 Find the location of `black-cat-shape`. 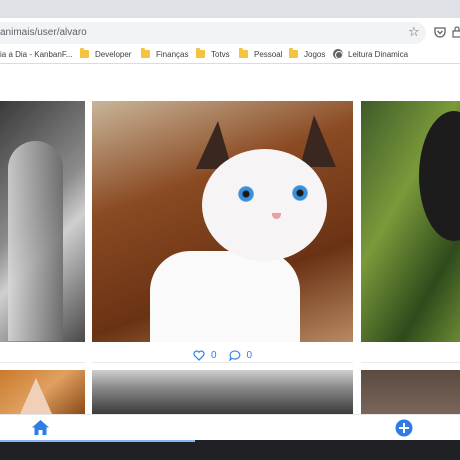

black-cat-shape is located at coordinates (439, 176).